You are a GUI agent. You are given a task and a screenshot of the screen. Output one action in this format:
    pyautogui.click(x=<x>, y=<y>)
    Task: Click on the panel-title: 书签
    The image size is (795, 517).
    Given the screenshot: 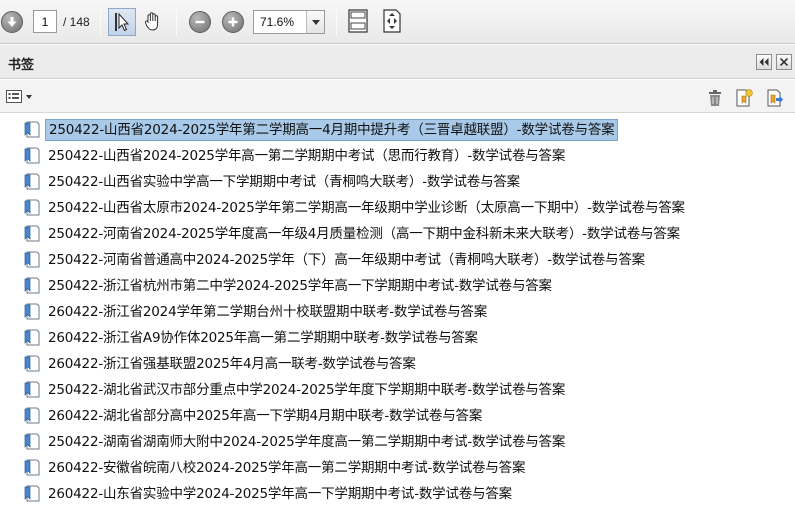 What is the action you would take?
    pyautogui.click(x=21, y=65)
    